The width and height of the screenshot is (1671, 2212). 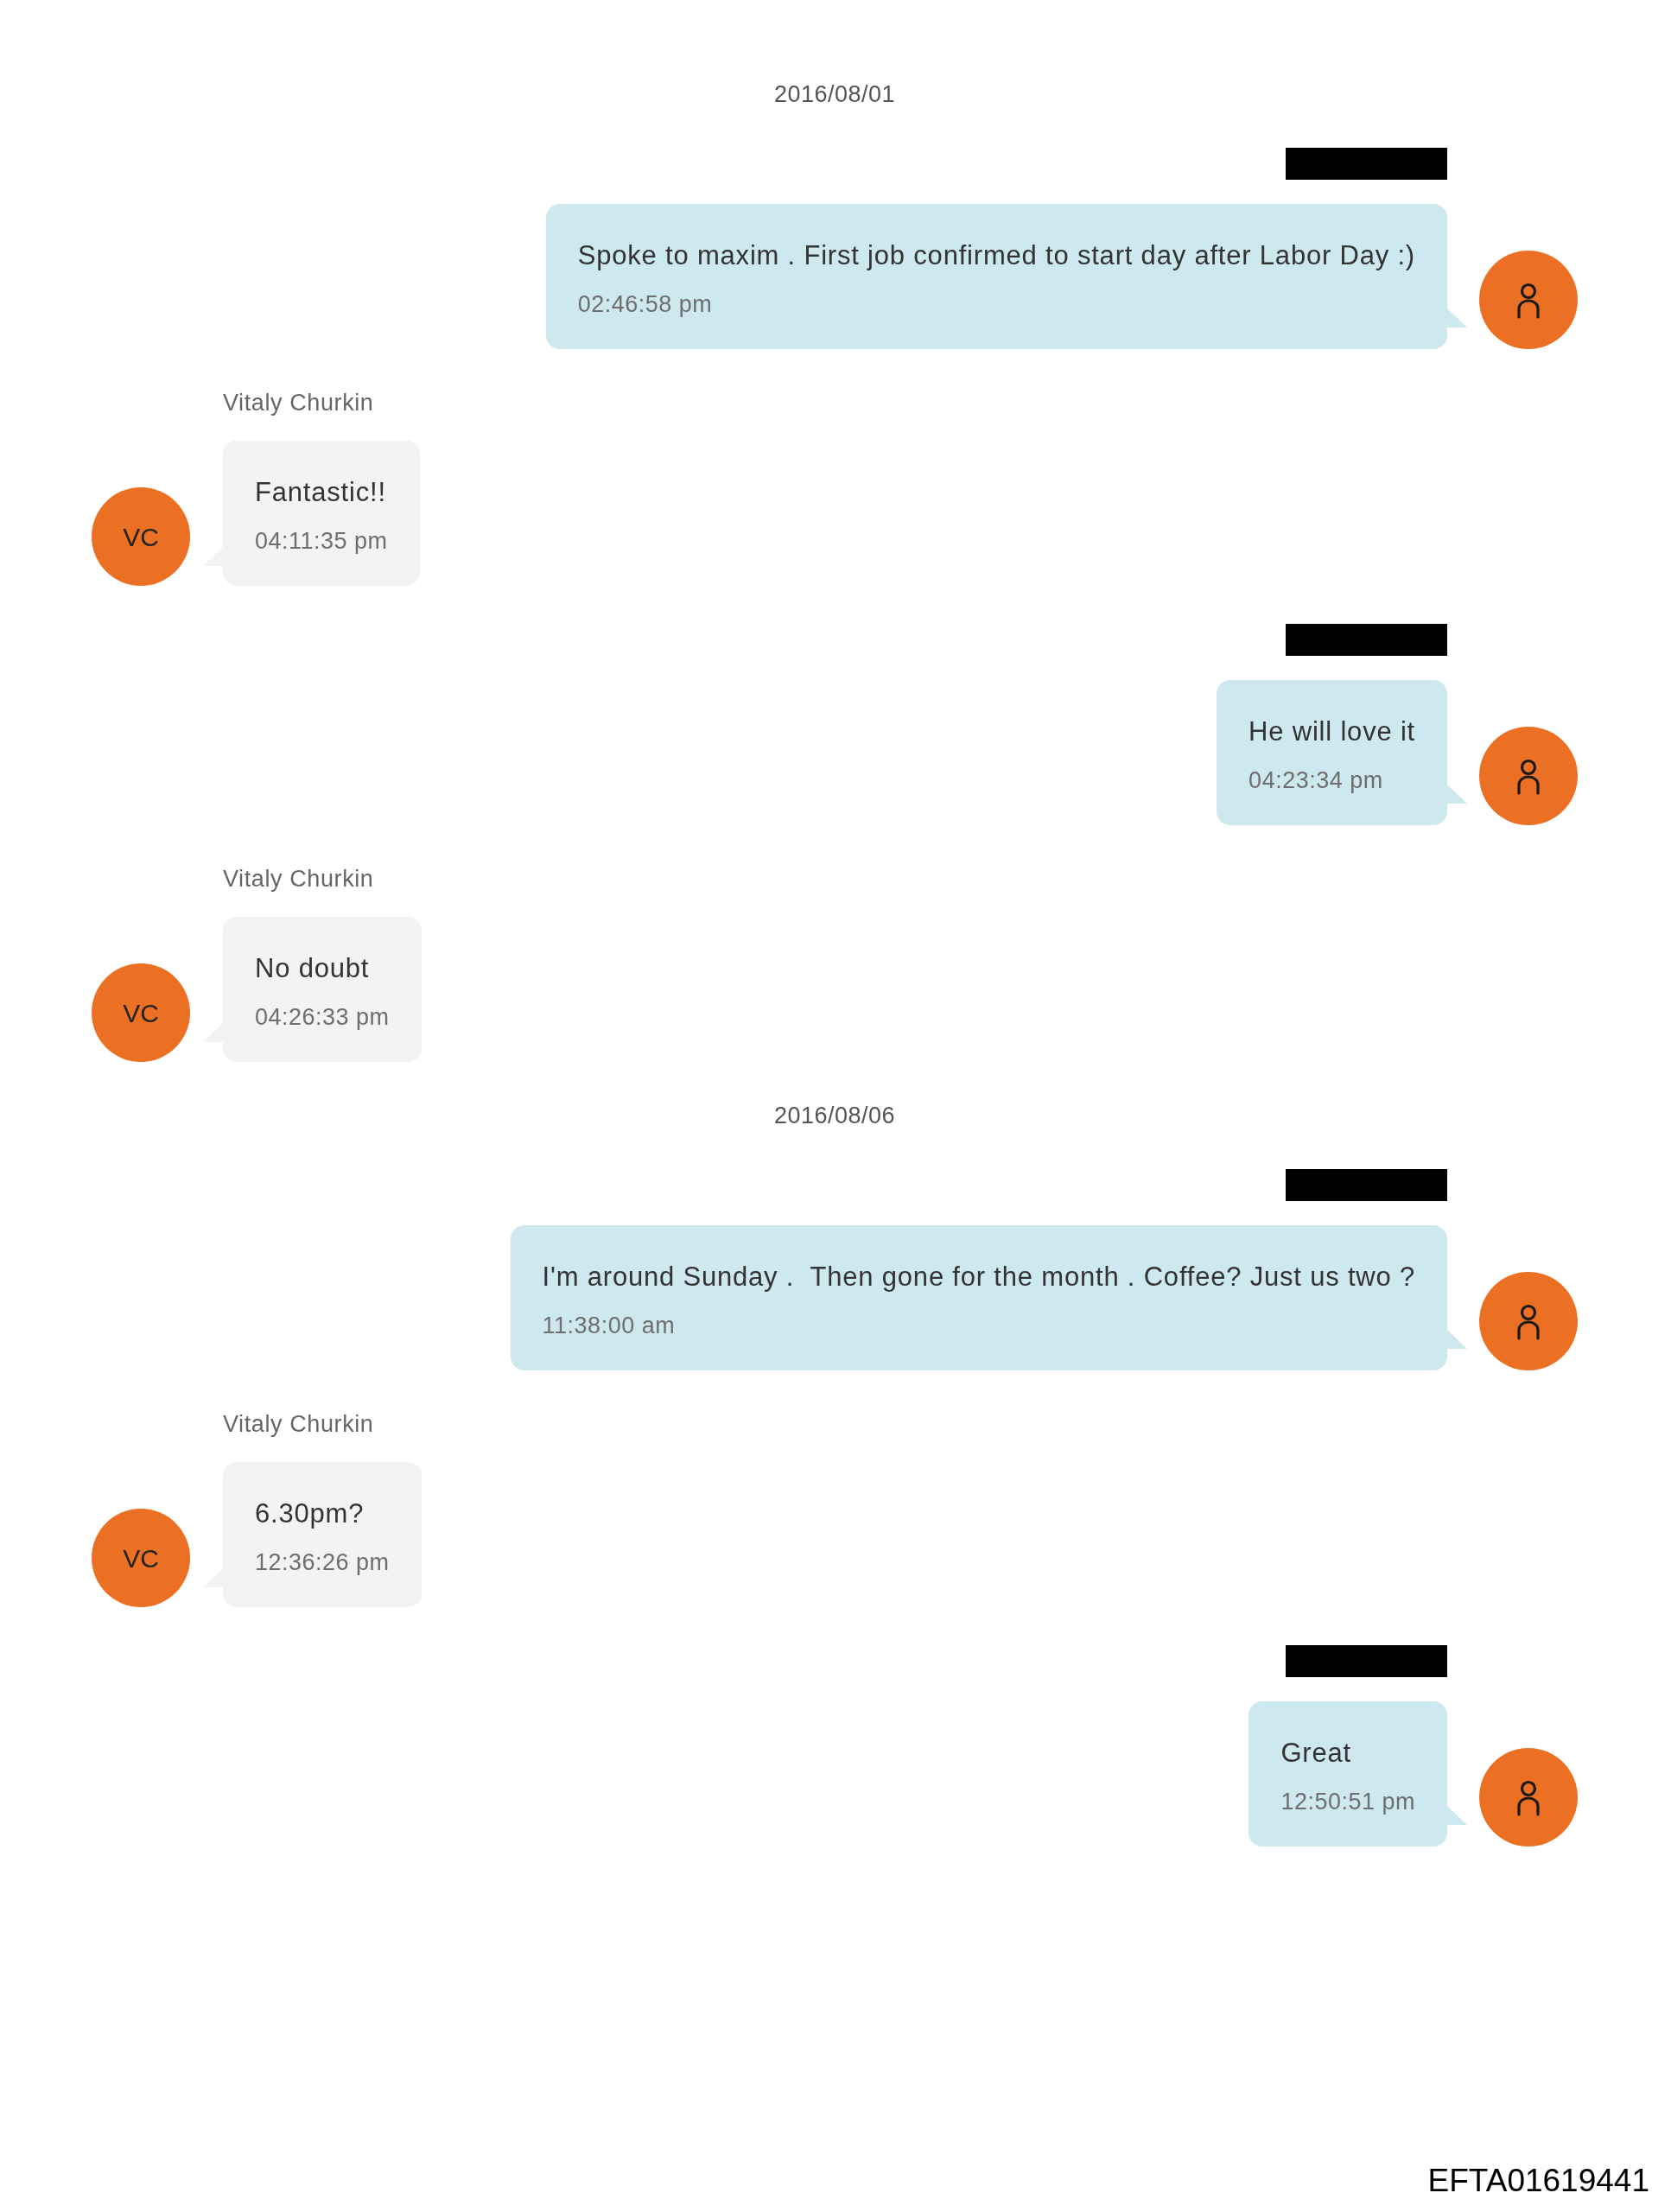 What do you see at coordinates (1331, 731) in the screenshot?
I see `message-text: He will love it` at bounding box center [1331, 731].